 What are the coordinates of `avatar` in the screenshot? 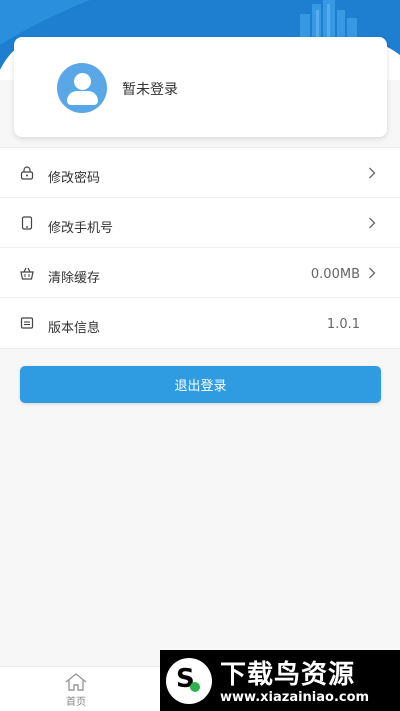 It's located at (82, 88).